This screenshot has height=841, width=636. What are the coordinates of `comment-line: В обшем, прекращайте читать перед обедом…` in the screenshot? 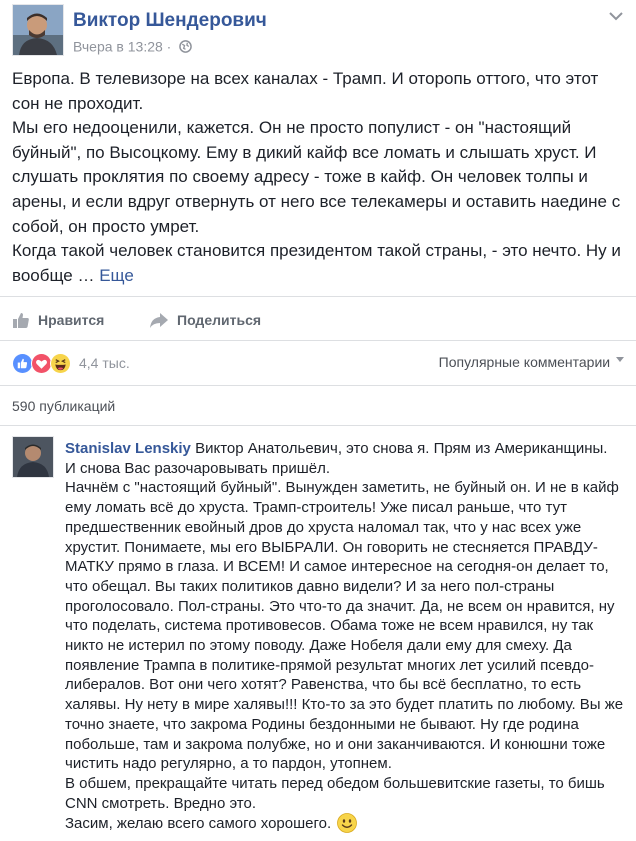 It's located at (335, 793).